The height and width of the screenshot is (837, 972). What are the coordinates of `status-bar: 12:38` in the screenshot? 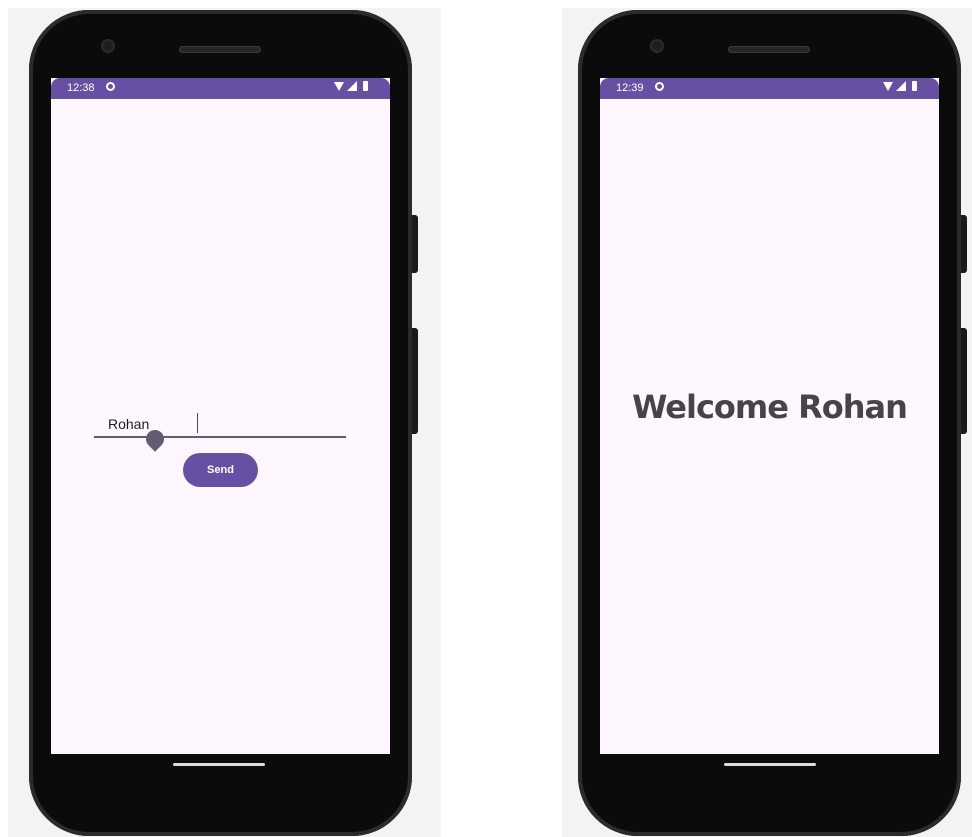 It's located at (220, 88).